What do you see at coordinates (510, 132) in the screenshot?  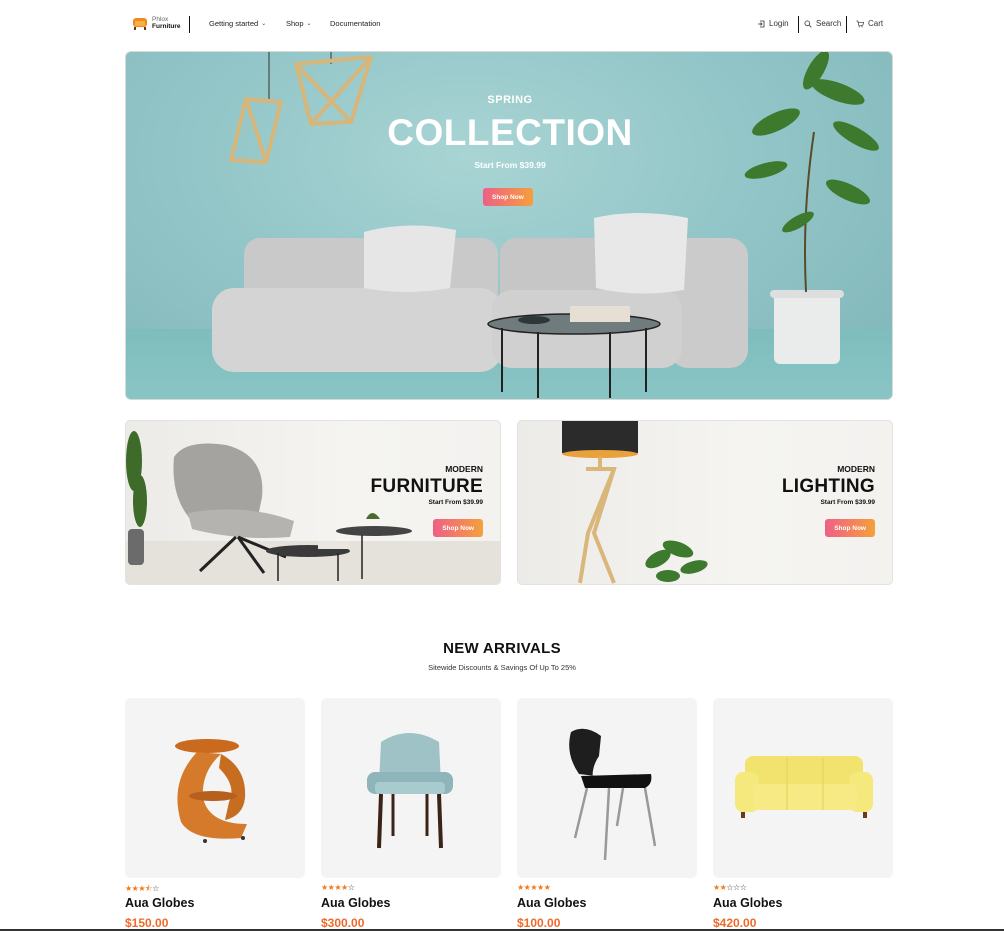 I see `hero-title: COLLECTION` at bounding box center [510, 132].